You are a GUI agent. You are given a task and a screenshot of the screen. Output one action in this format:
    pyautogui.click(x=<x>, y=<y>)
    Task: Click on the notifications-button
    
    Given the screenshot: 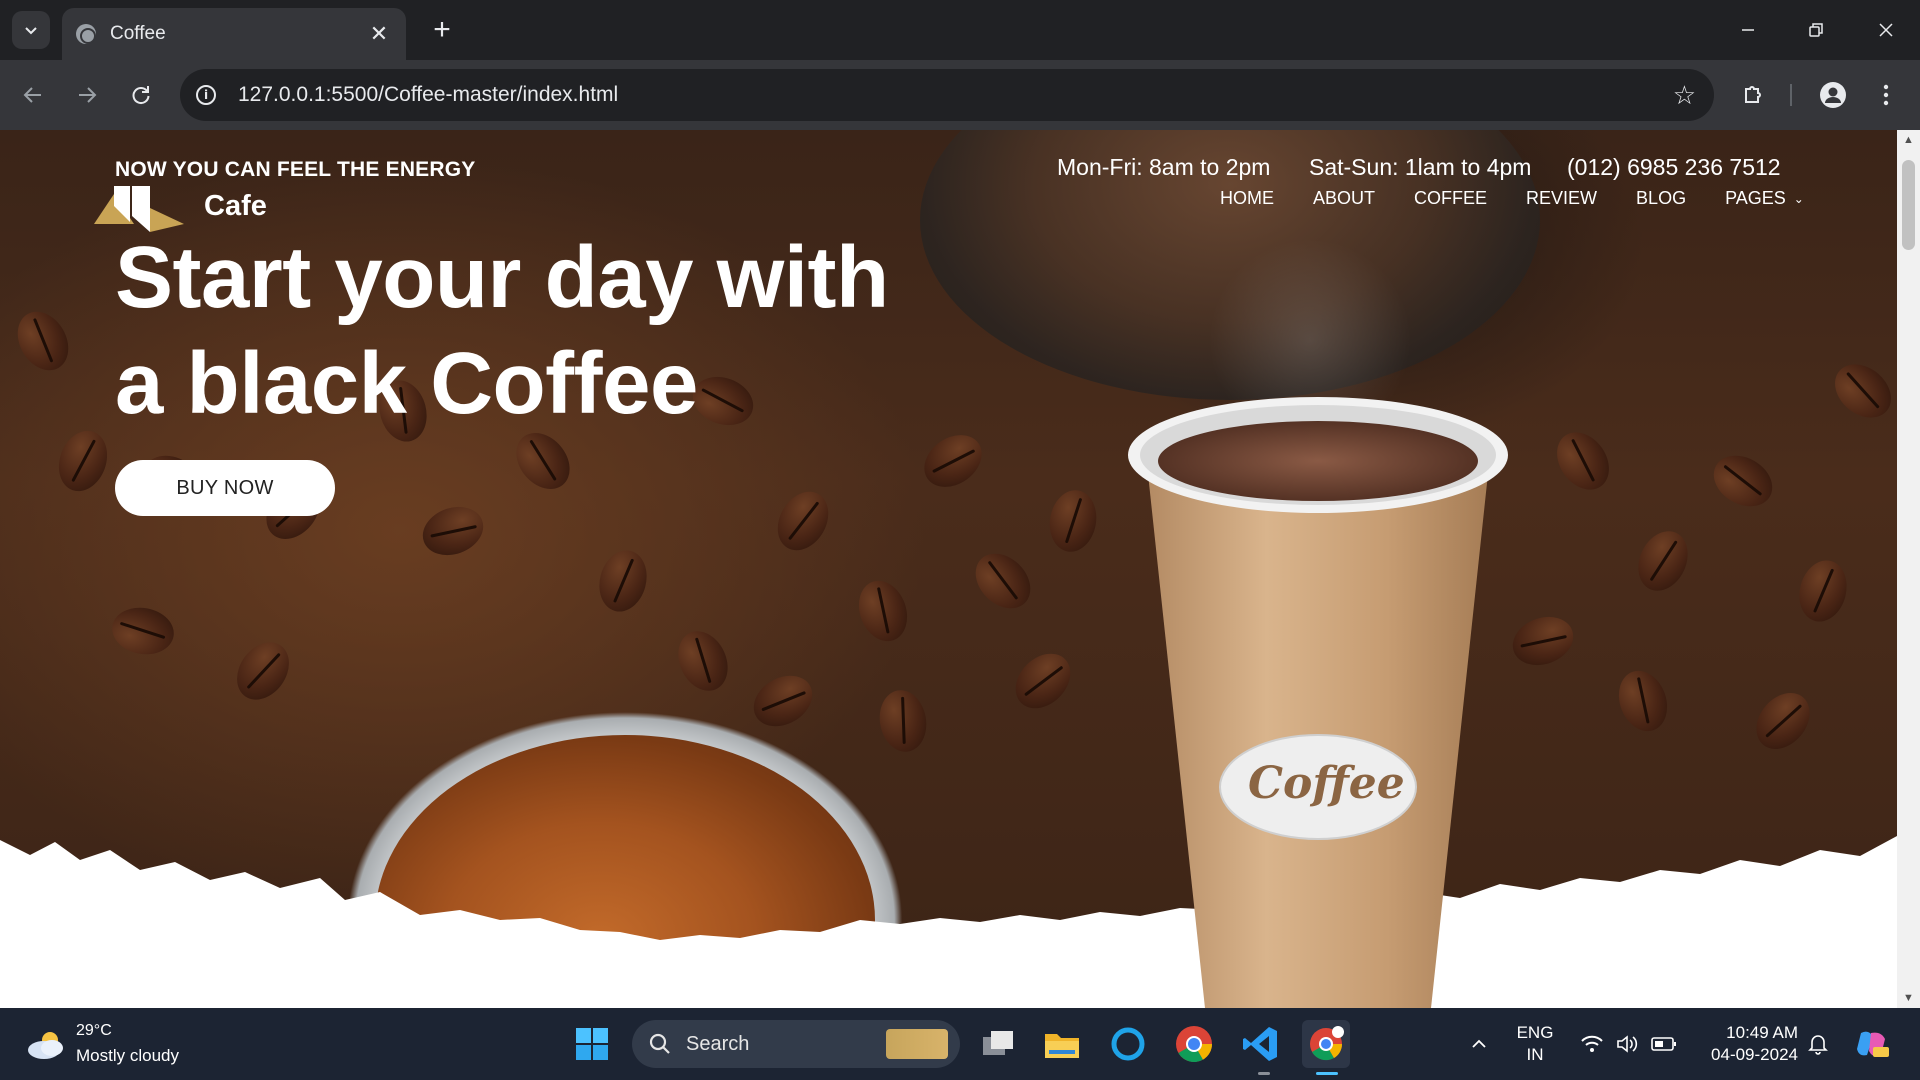 What is the action you would take?
    pyautogui.click(x=1818, y=1044)
    